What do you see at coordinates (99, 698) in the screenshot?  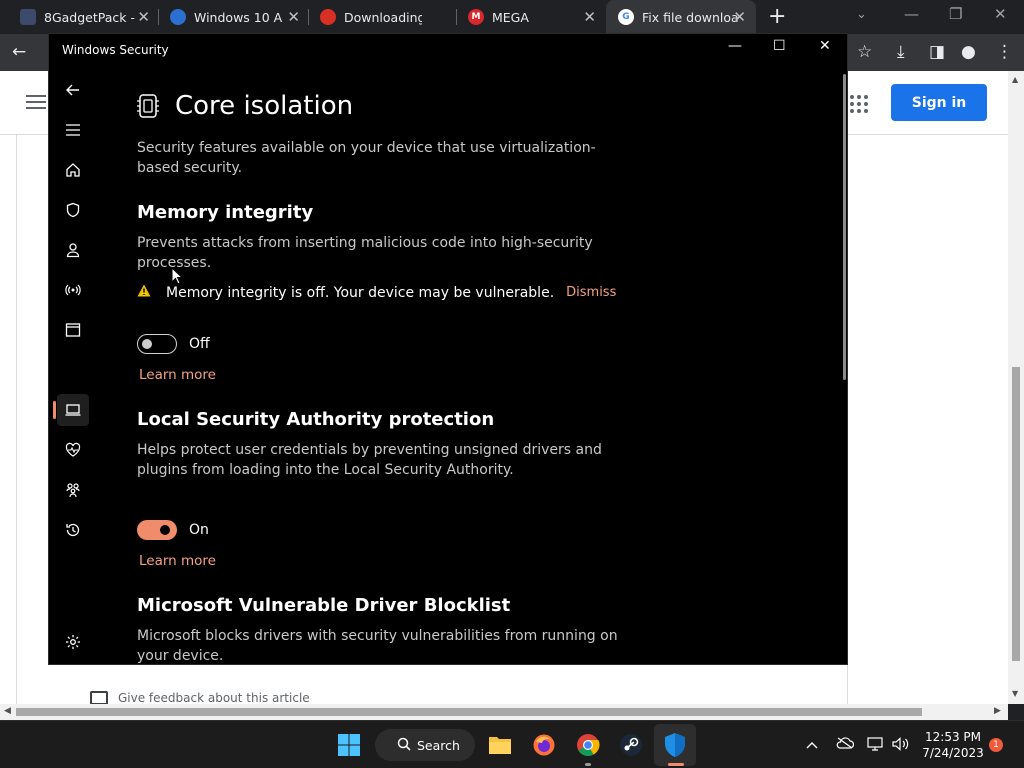 I see `feedback-icon` at bounding box center [99, 698].